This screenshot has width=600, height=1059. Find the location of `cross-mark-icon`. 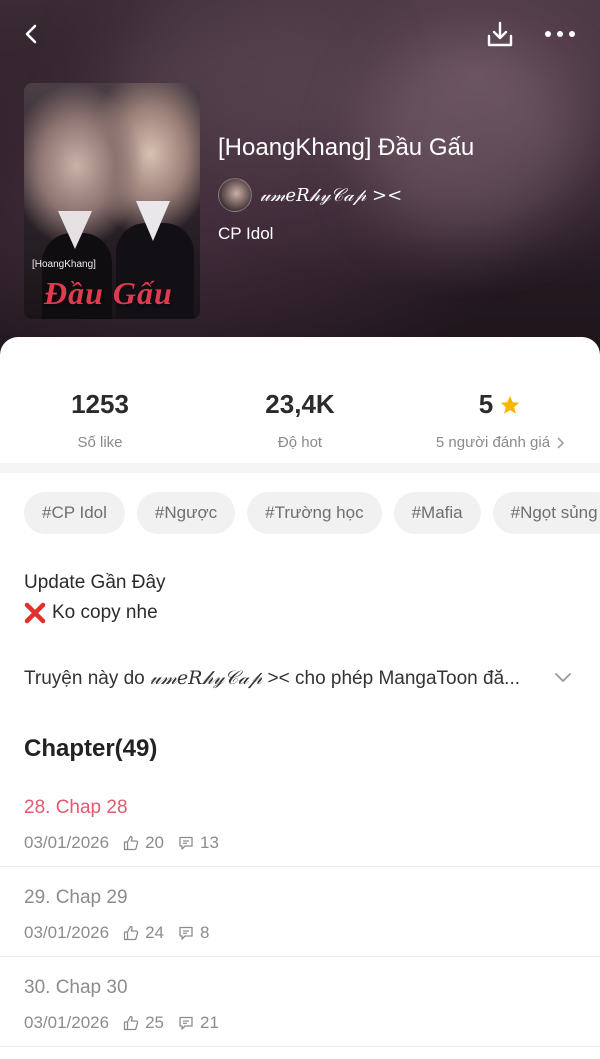

cross-mark-icon is located at coordinates (35, 613).